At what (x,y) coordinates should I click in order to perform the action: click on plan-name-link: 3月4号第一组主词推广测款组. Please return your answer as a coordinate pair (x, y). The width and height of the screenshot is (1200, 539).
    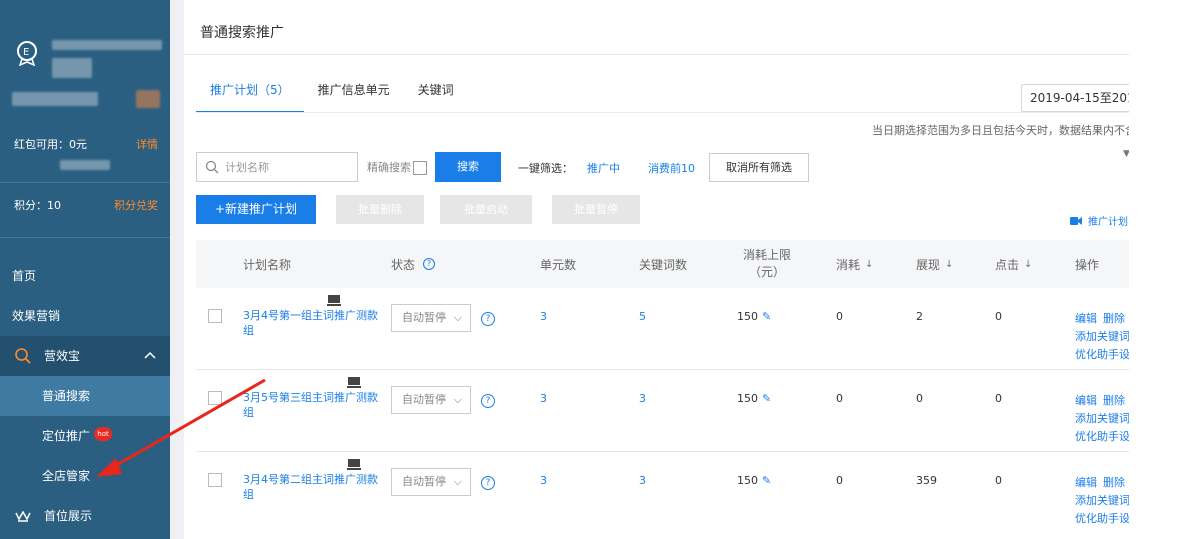
    Looking at the image, I should click on (313, 316).